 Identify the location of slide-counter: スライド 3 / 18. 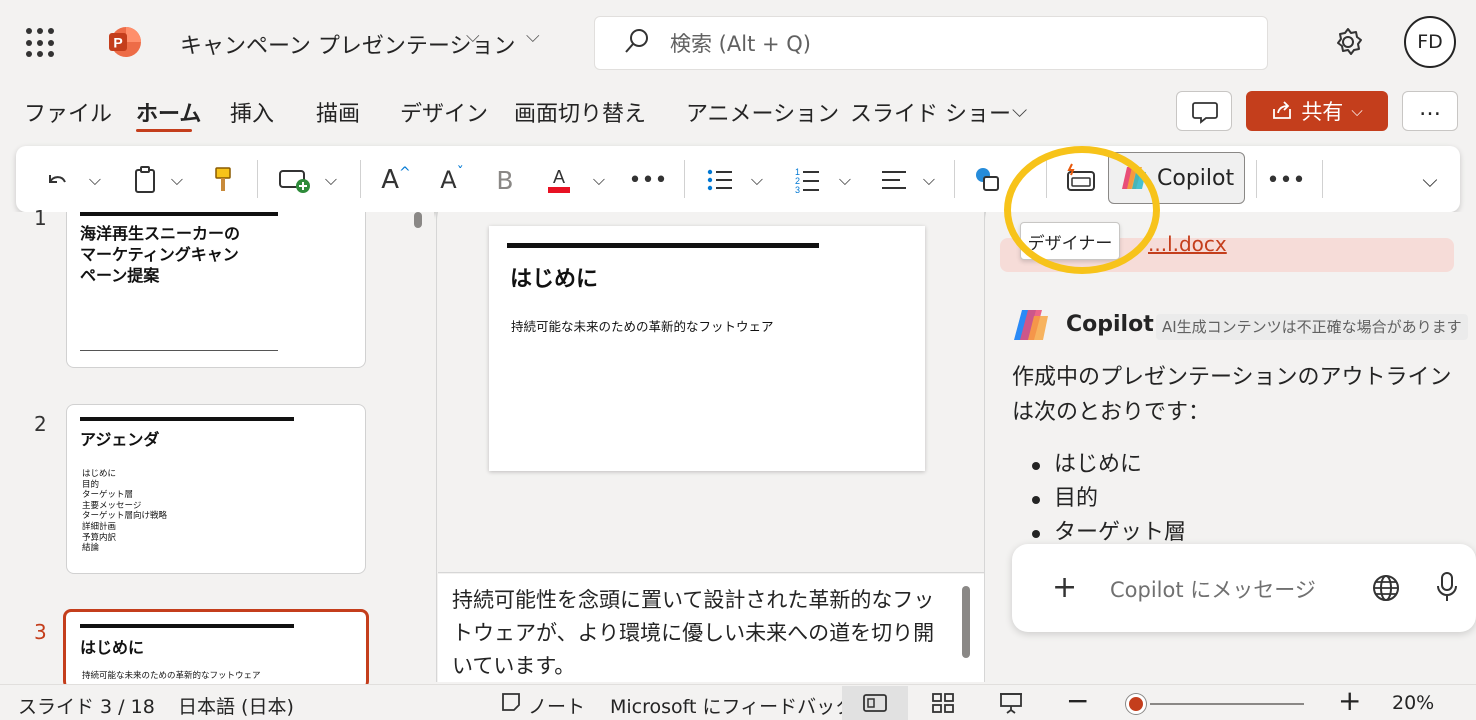
(86, 707).